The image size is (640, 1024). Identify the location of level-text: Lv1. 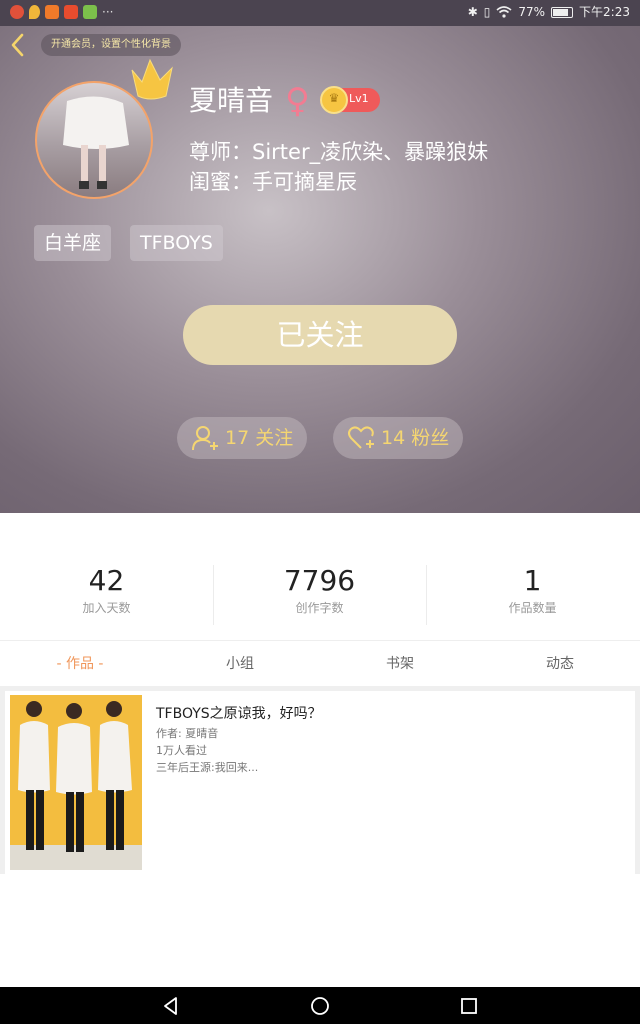
(359, 98).